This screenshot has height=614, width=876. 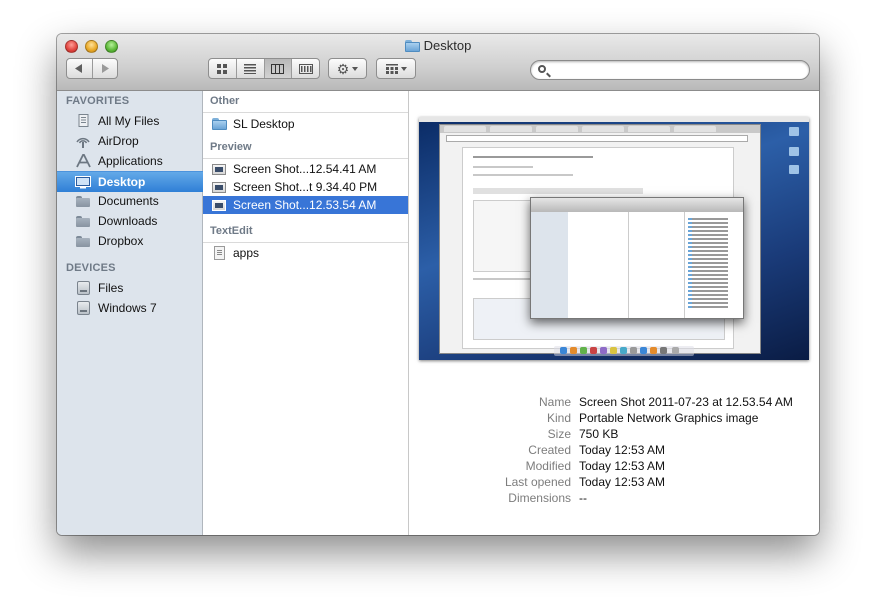 I want to click on sidebar-item-label: Dropbox, so click(x=121, y=241).